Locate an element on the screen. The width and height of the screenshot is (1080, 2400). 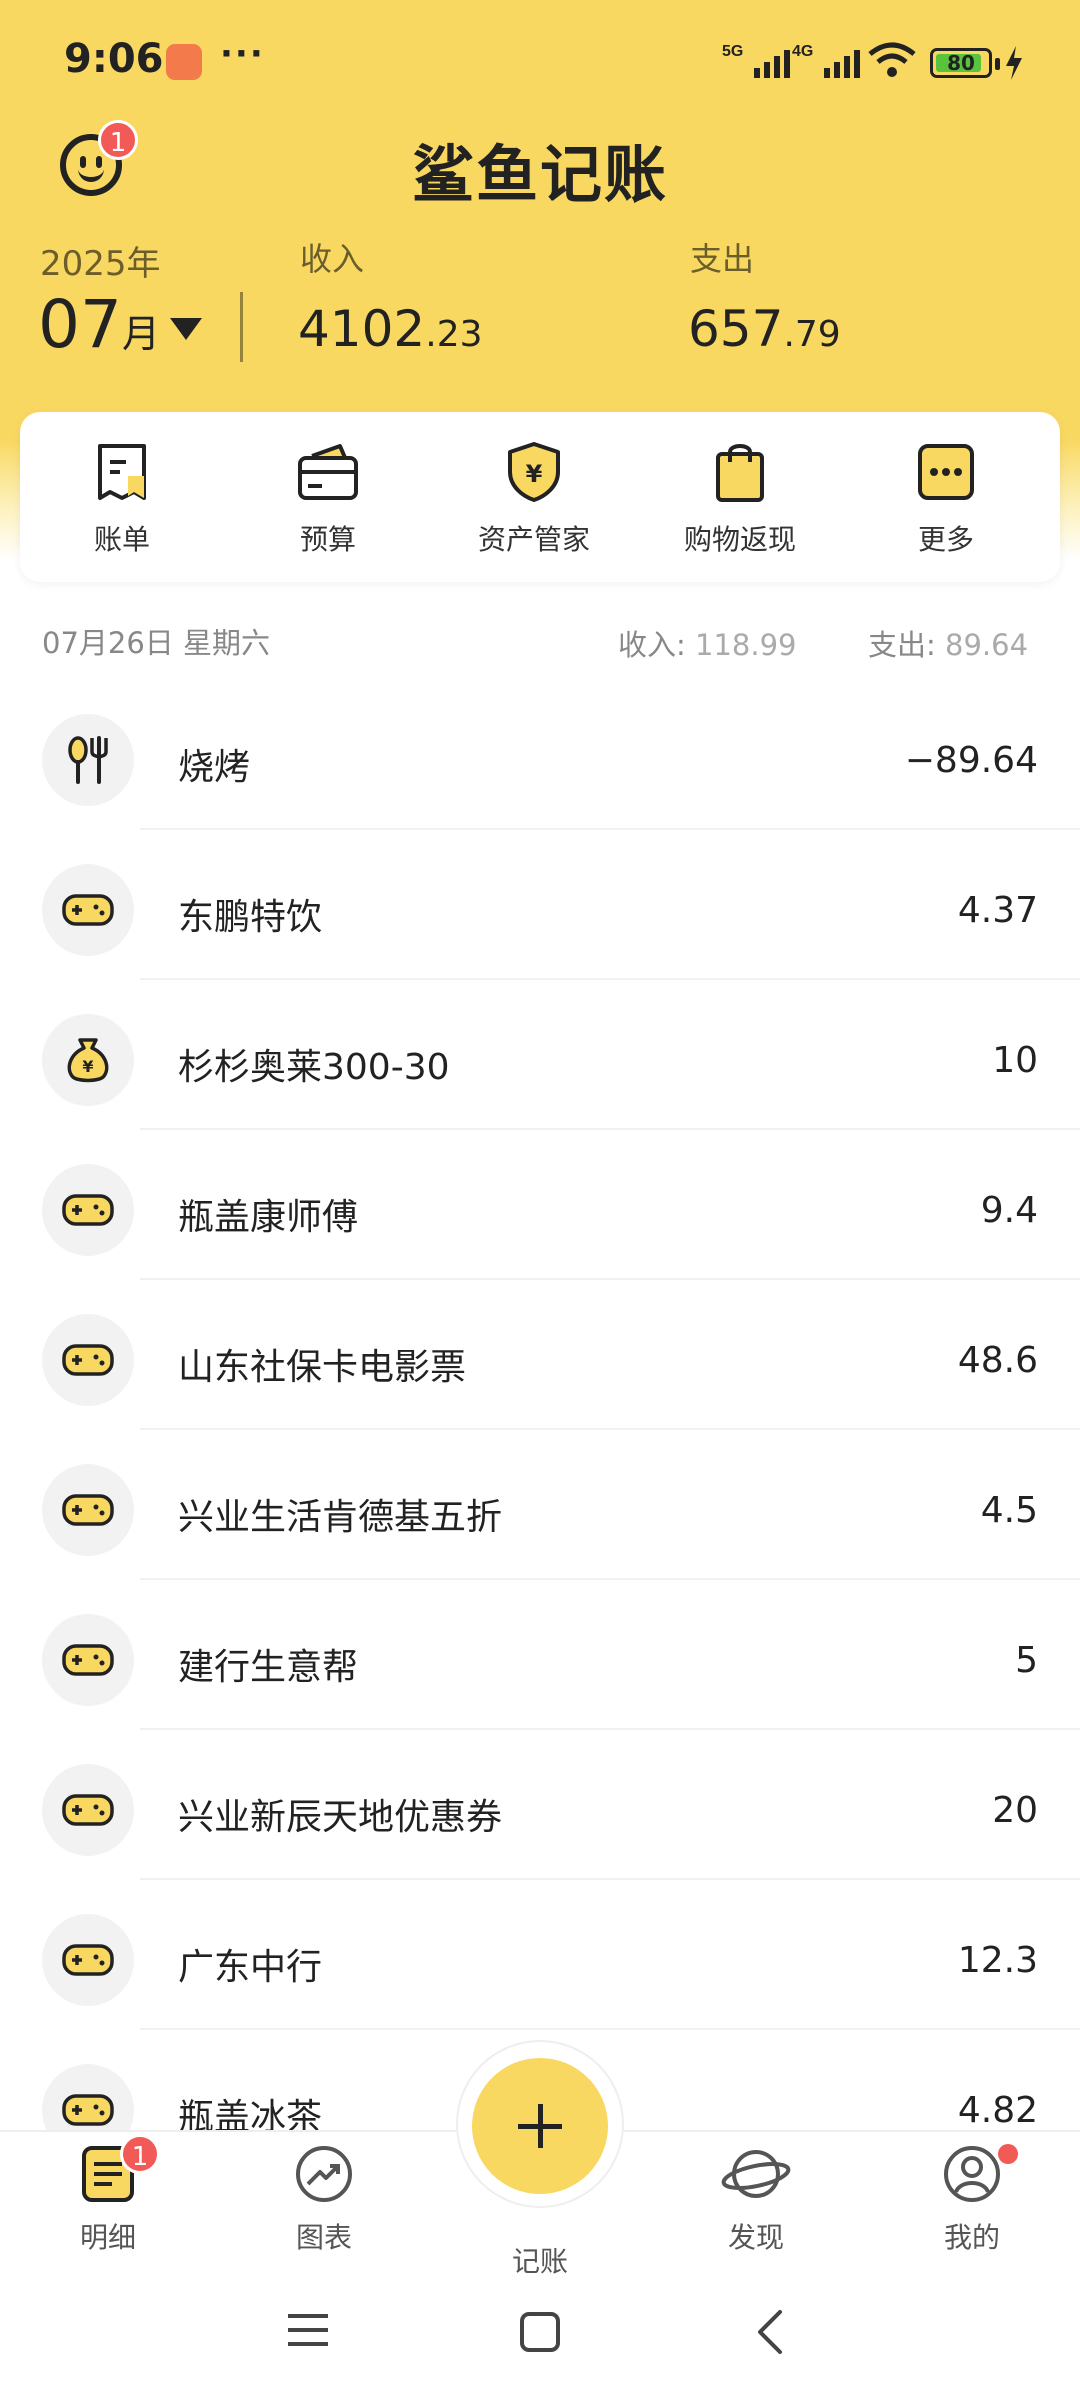
transaction-amount: 4.37 is located at coordinates (997, 910).